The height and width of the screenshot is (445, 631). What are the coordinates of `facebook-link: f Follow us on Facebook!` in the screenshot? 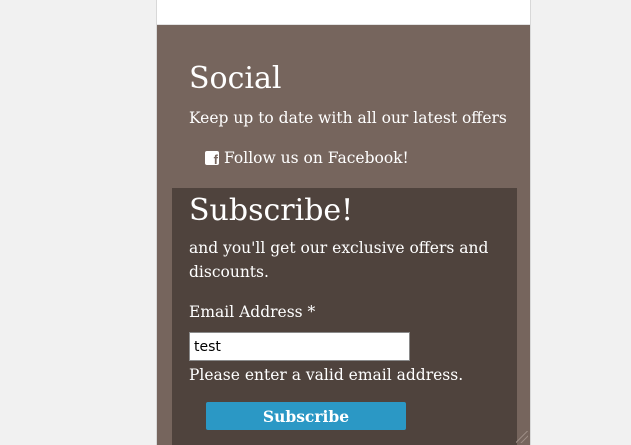 It's located at (307, 158).